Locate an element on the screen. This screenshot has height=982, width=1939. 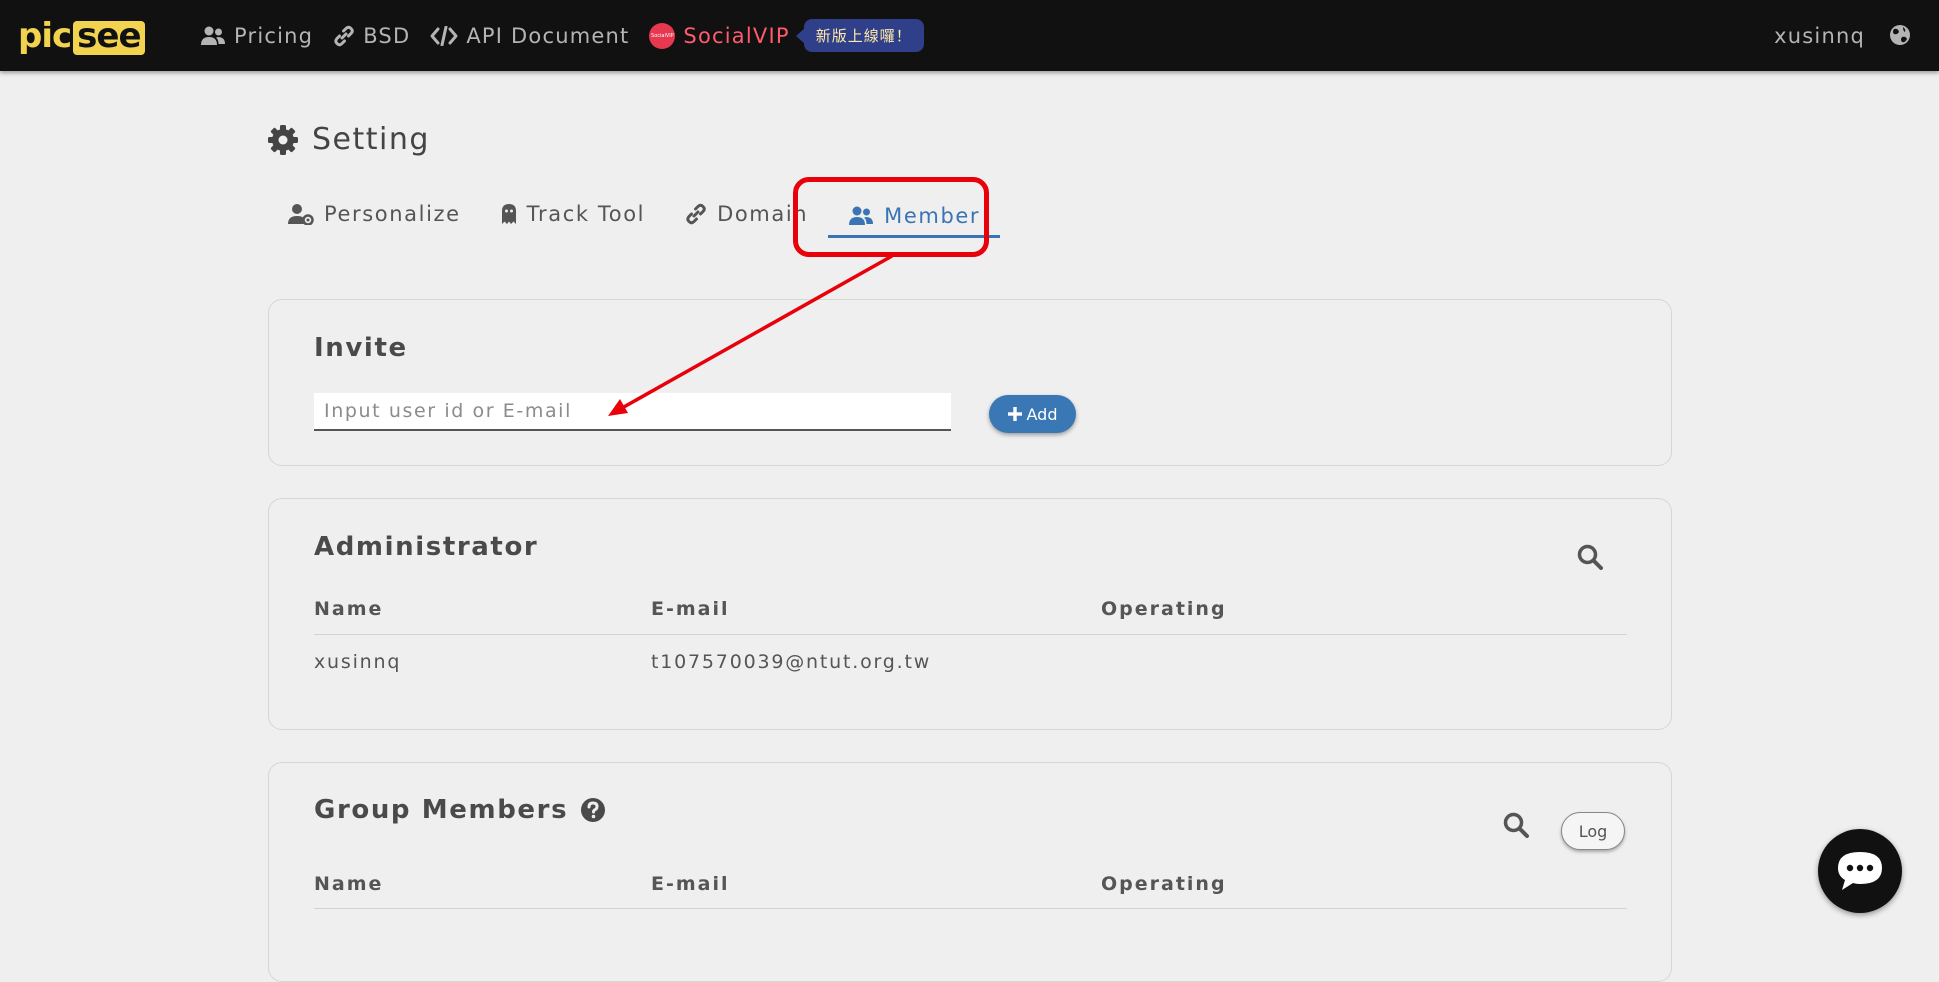
admin-col-operating: Operating is located at coordinates (1164, 609).